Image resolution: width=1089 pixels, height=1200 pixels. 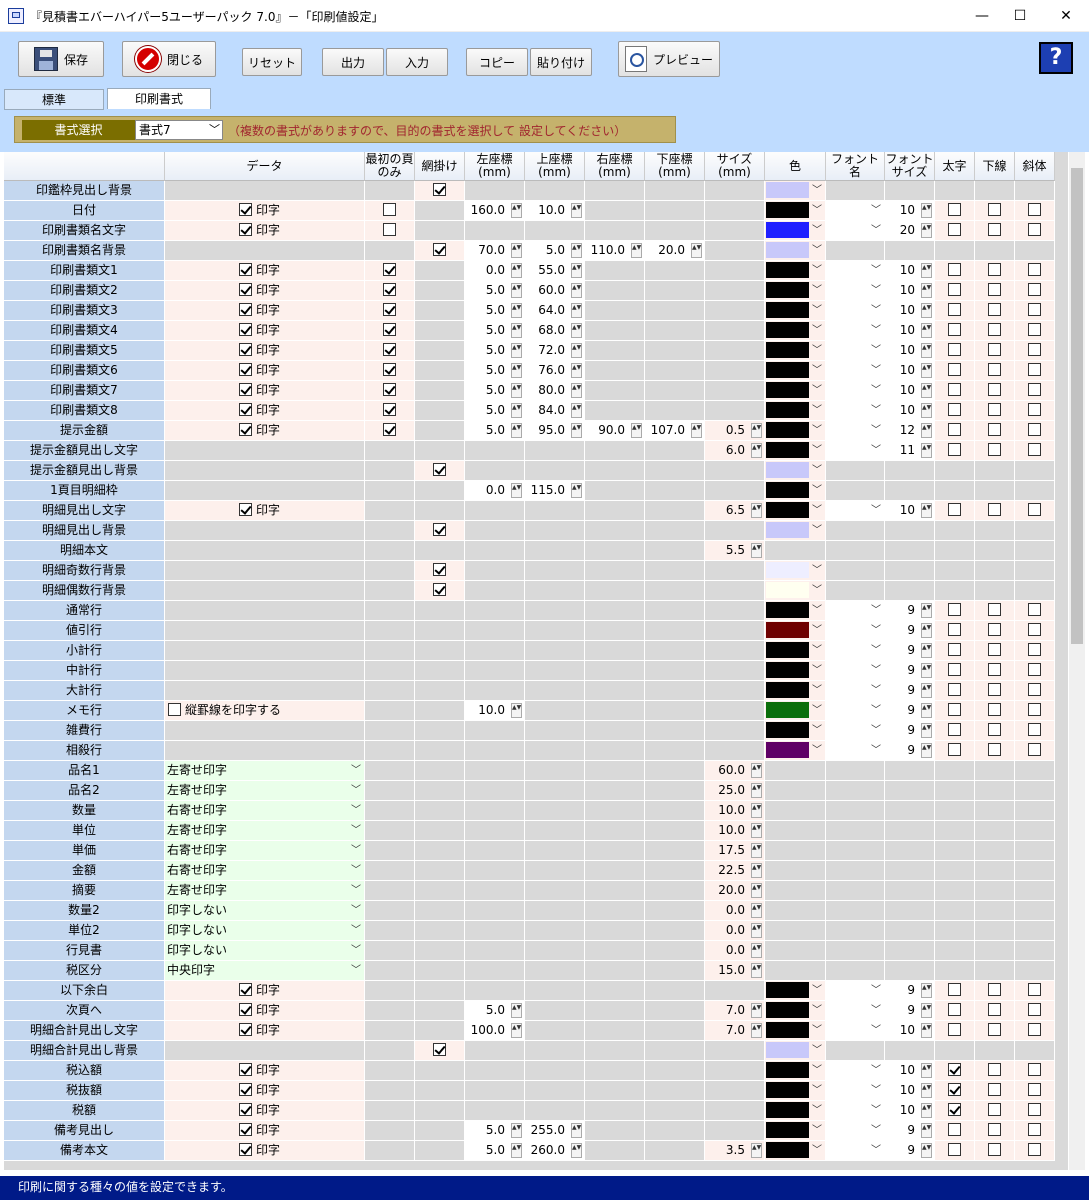 What do you see at coordinates (735, 771) in the screenshot?
I see `size-cell: 60.0 ▲▼` at bounding box center [735, 771].